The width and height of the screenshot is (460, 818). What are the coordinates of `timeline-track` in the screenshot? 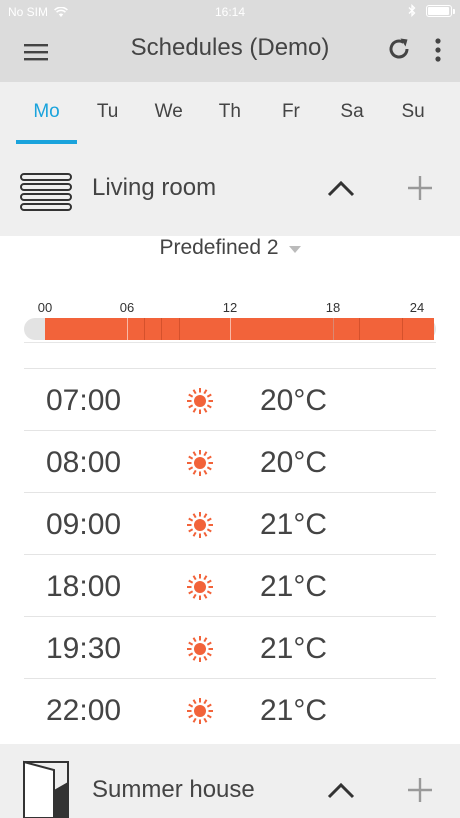 It's located at (230, 329).